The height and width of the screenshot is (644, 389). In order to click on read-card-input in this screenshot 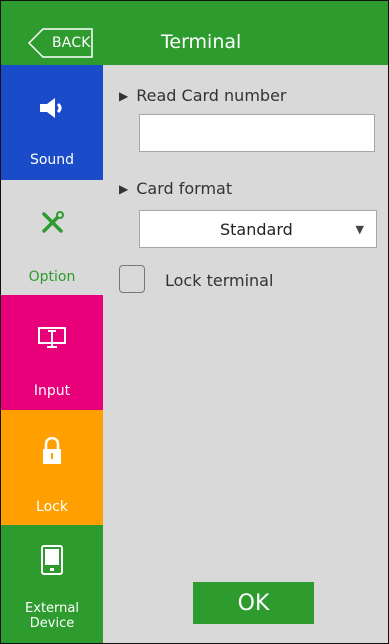, I will do `click(257, 133)`.